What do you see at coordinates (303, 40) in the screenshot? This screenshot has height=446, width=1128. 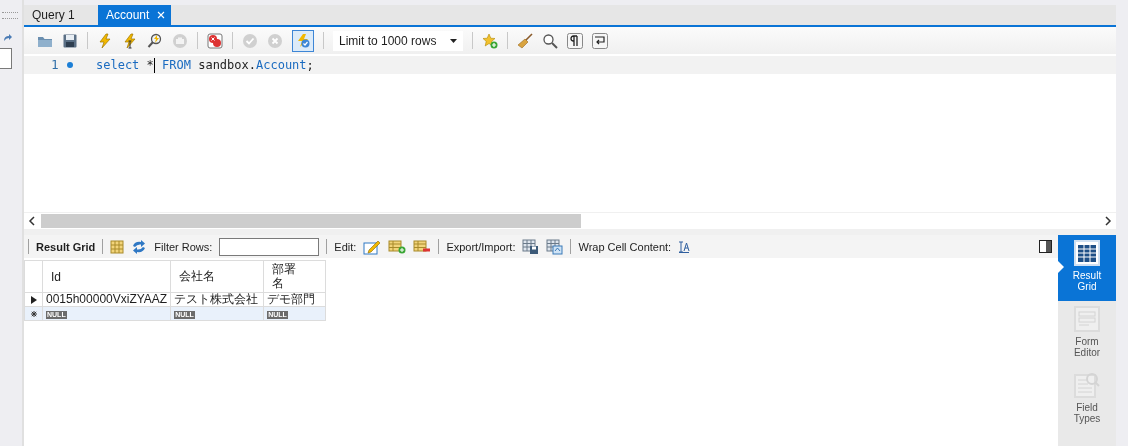 I see `auto-commit-icon` at bounding box center [303, 40].